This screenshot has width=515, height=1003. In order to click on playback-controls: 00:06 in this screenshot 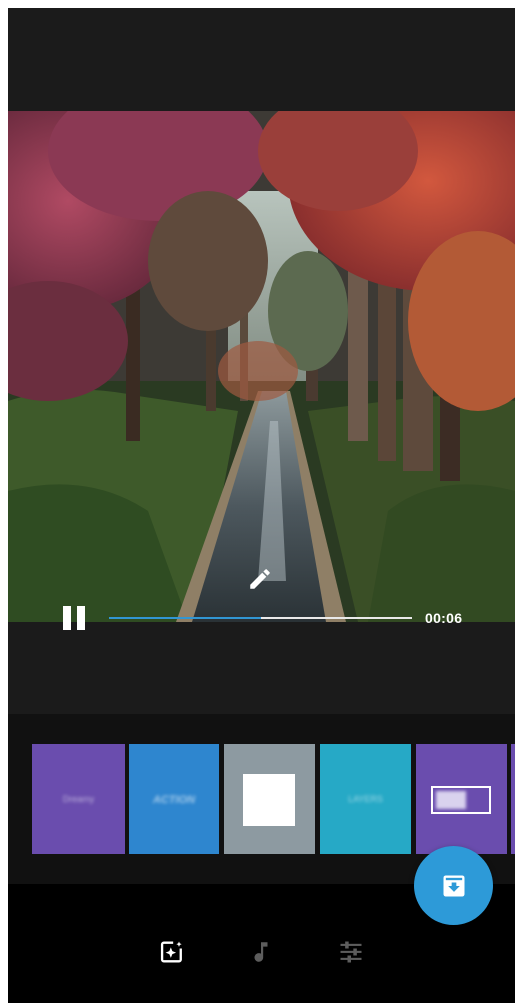, I will do `click(261, 618)`.